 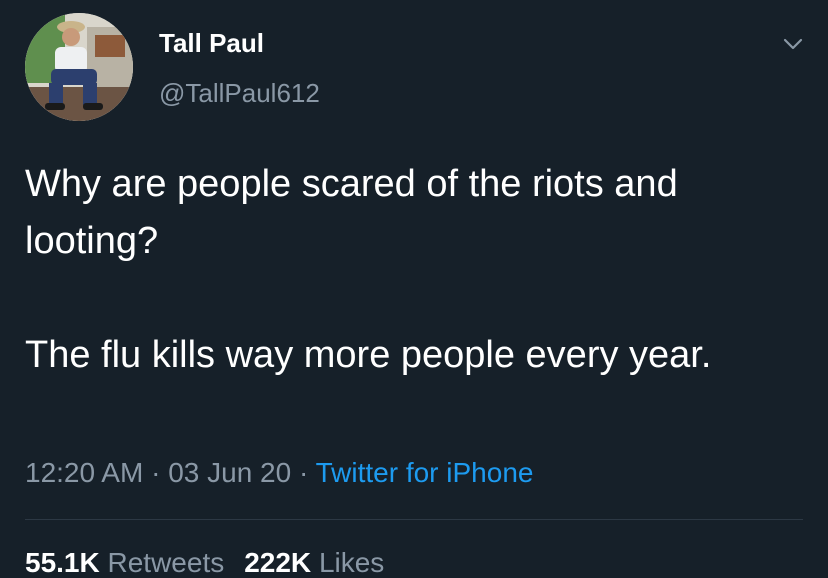 I want to click on author-handle: @TallPaul612, so click(x=239, y=93).